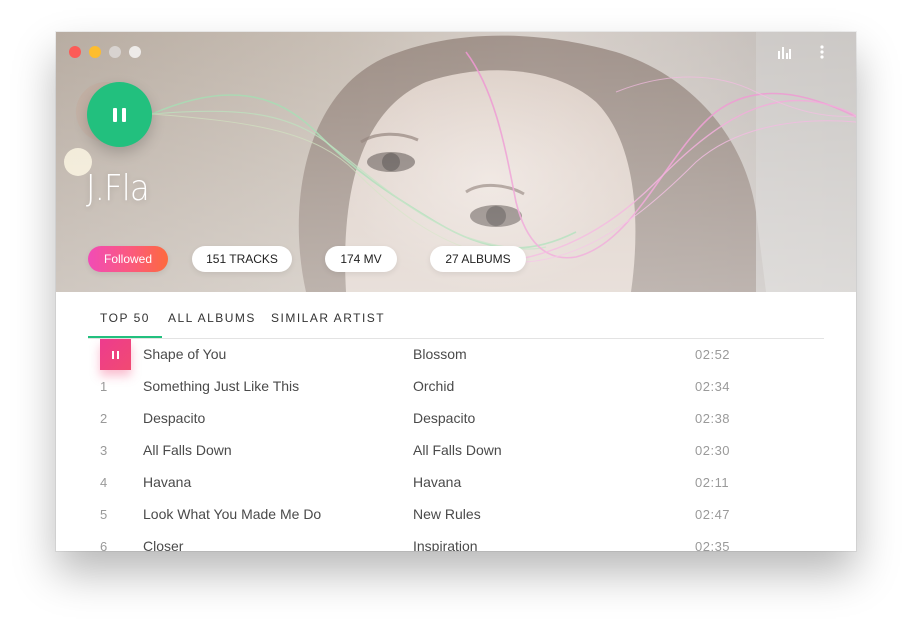  What do you see at coordinates (115, 52) in the screenshot?
I see `zoom-window-button` at bounding box center [115, 52].